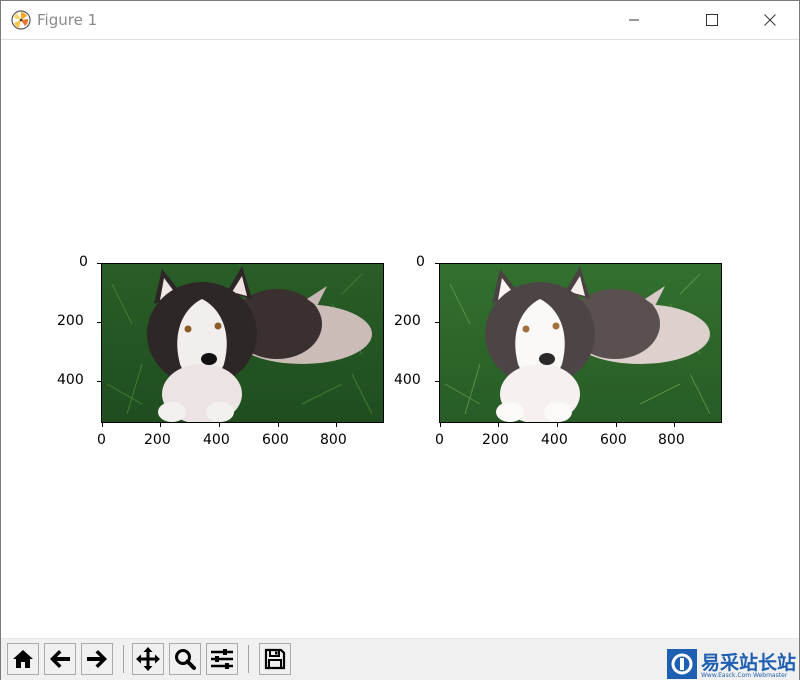 The height and width of the screenshot is (683, 800). I want to click on husky-puppy-image, so click(242, 343).